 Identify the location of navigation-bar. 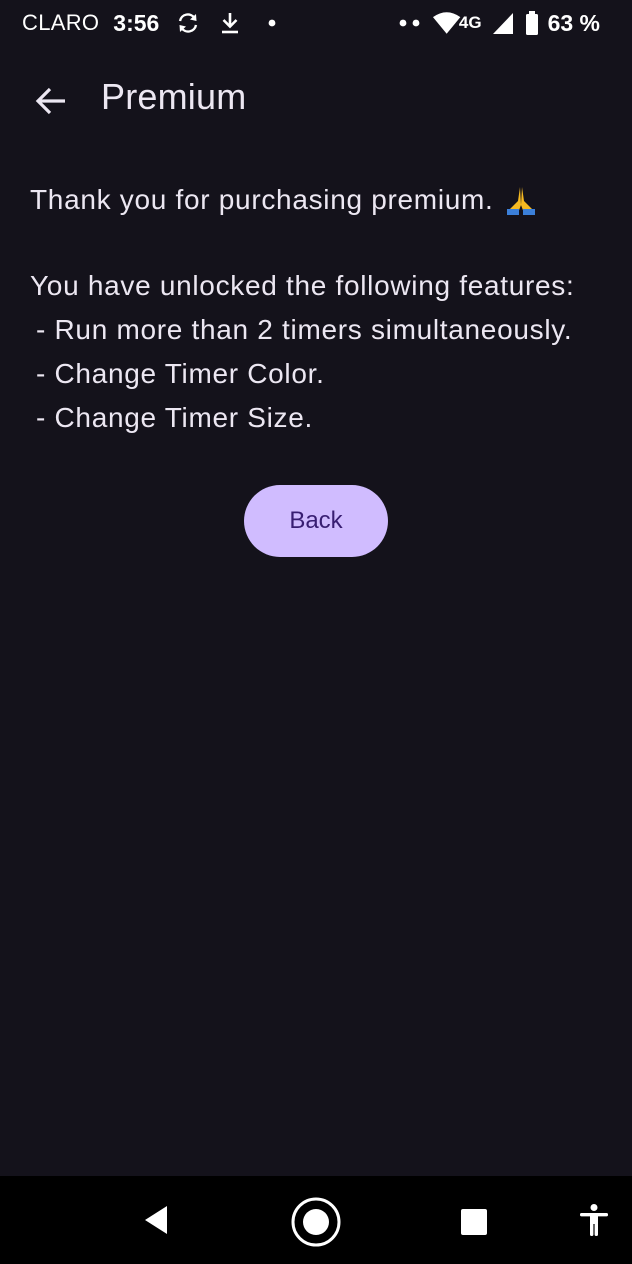
(316, 1220).